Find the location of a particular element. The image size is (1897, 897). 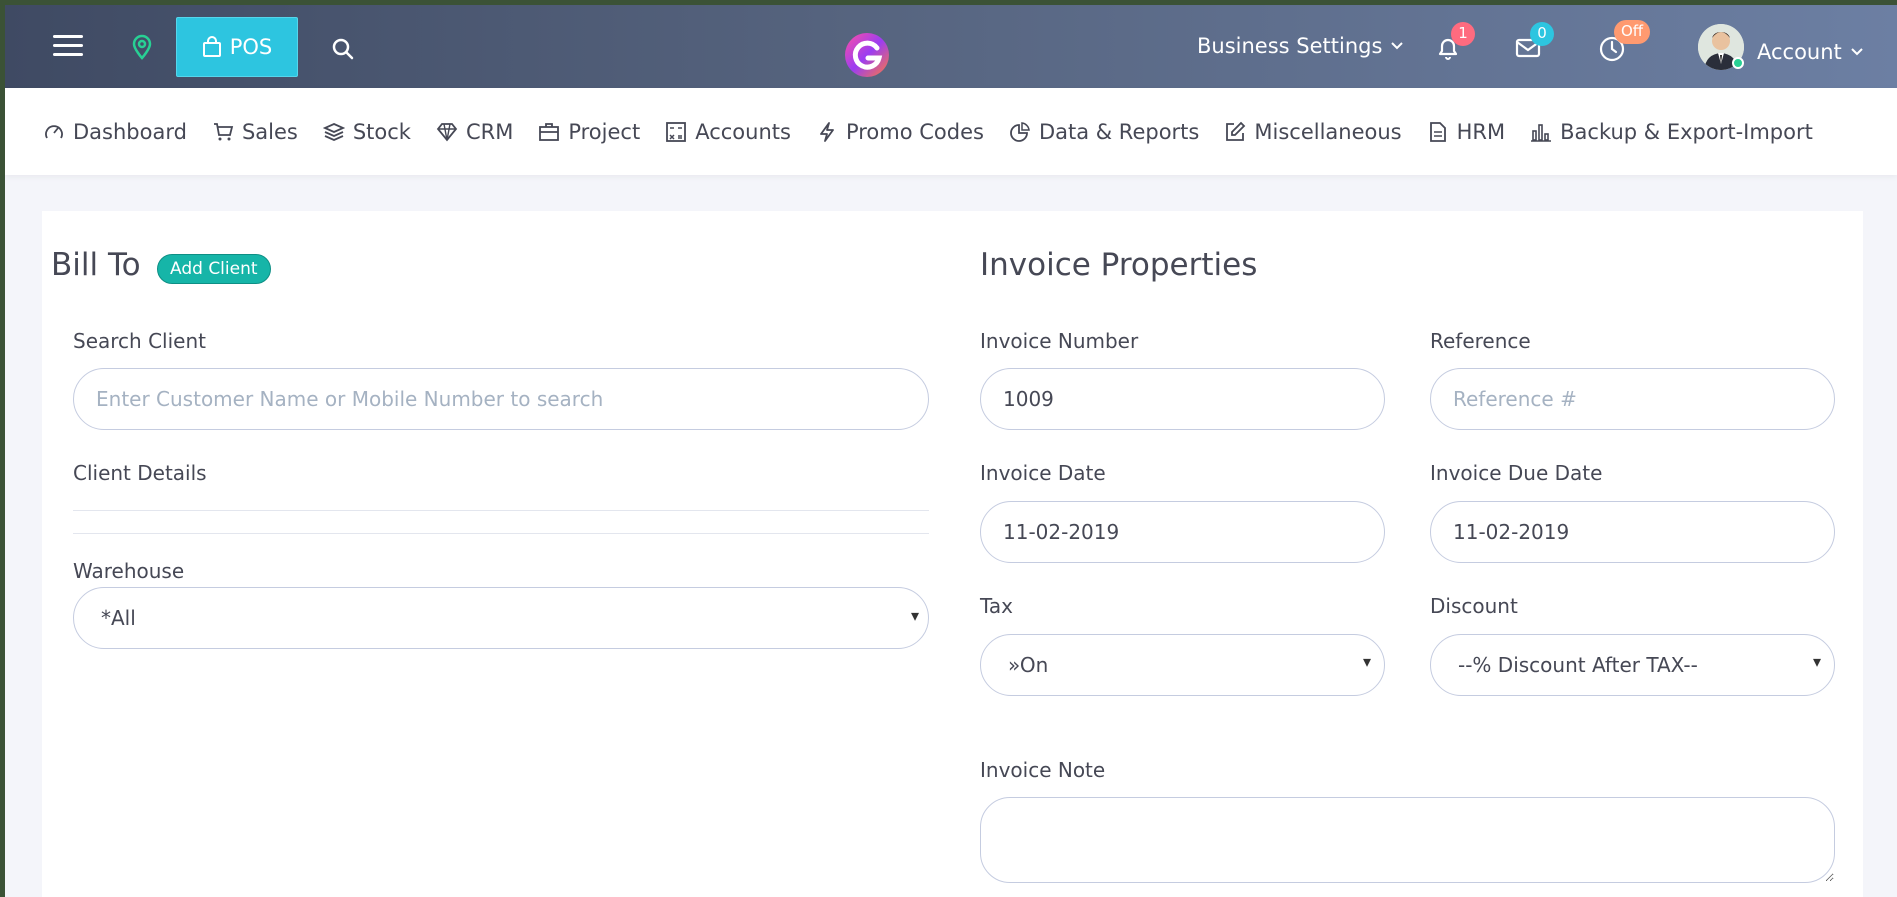

menu-item-label: Miscellaneous is located at coordinates (1328, 131).